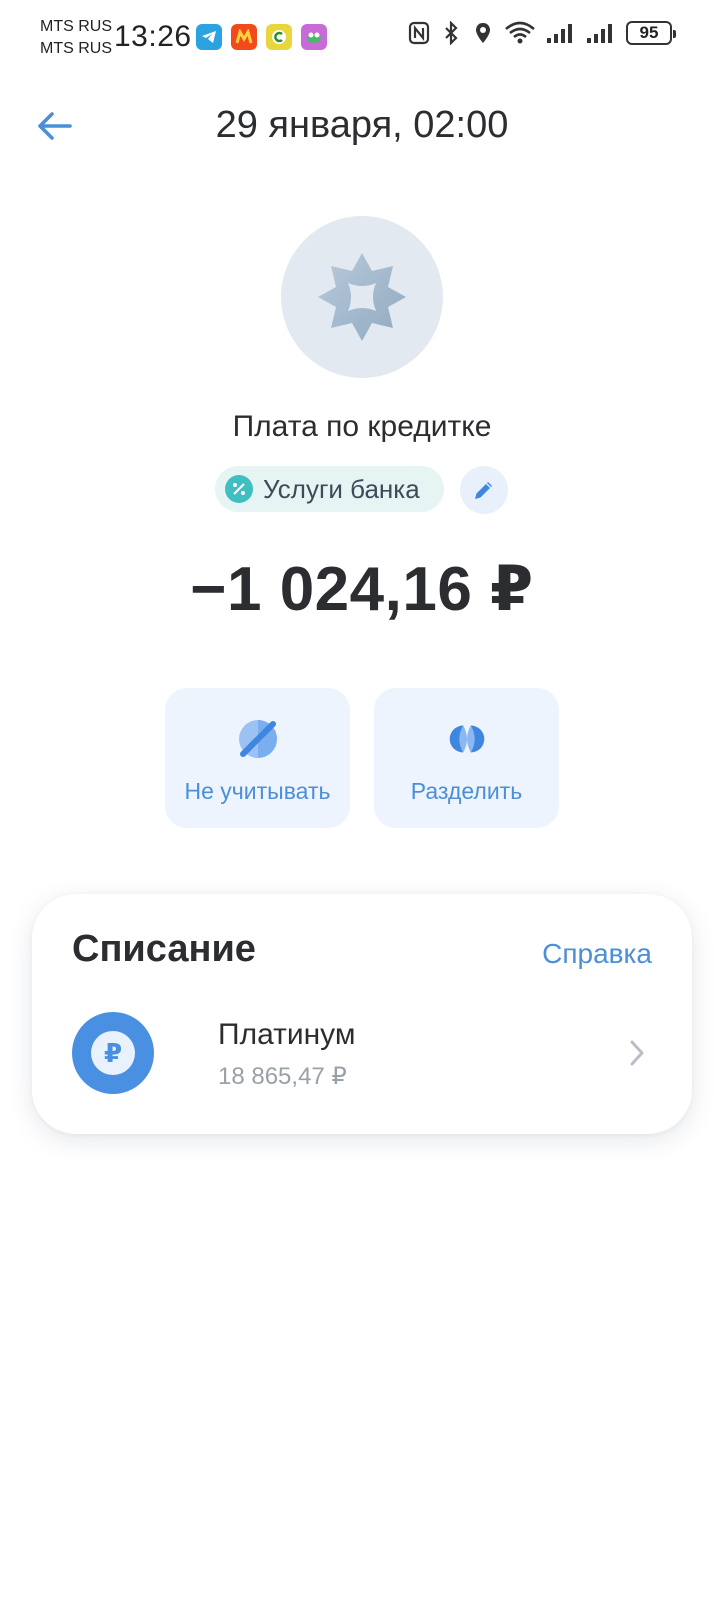 The width and height of the screenshot is (724, 1600). I want to click on ignore-label: Не учитывать, so click(257, 791).